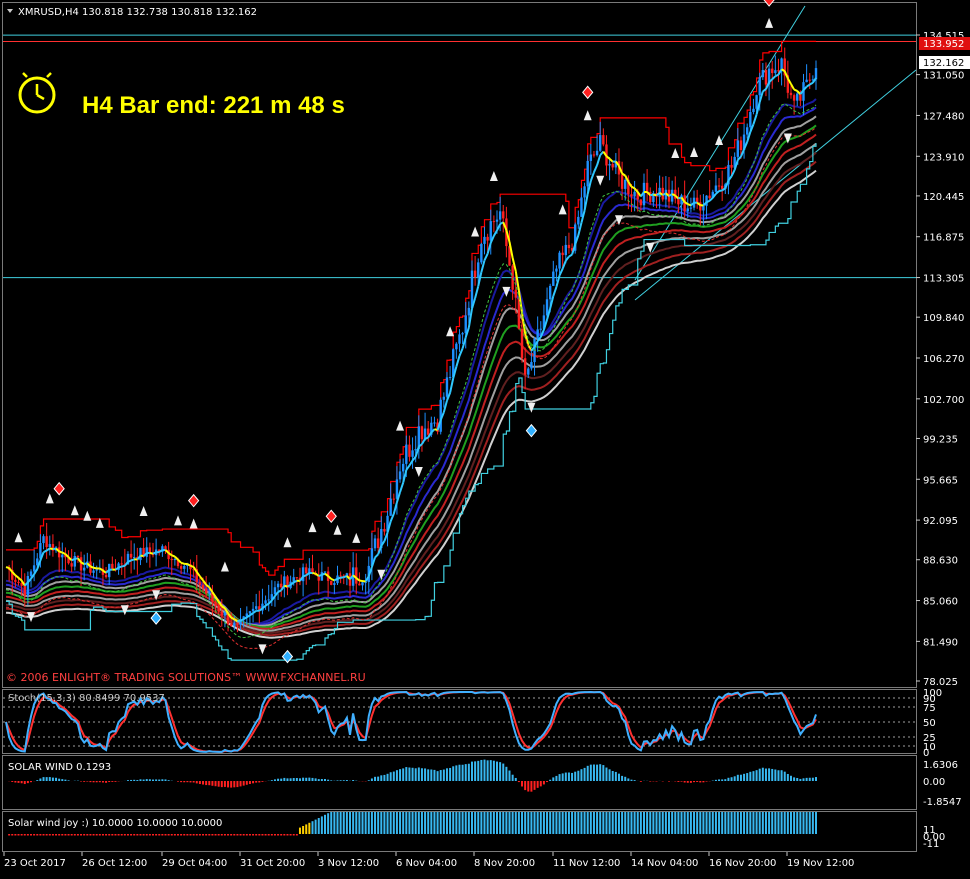 This screenshot has height=879, width=970. Describe the element at coordinates (59, 489) in the screenshot. I see `signal-diamond-icon` at that location.